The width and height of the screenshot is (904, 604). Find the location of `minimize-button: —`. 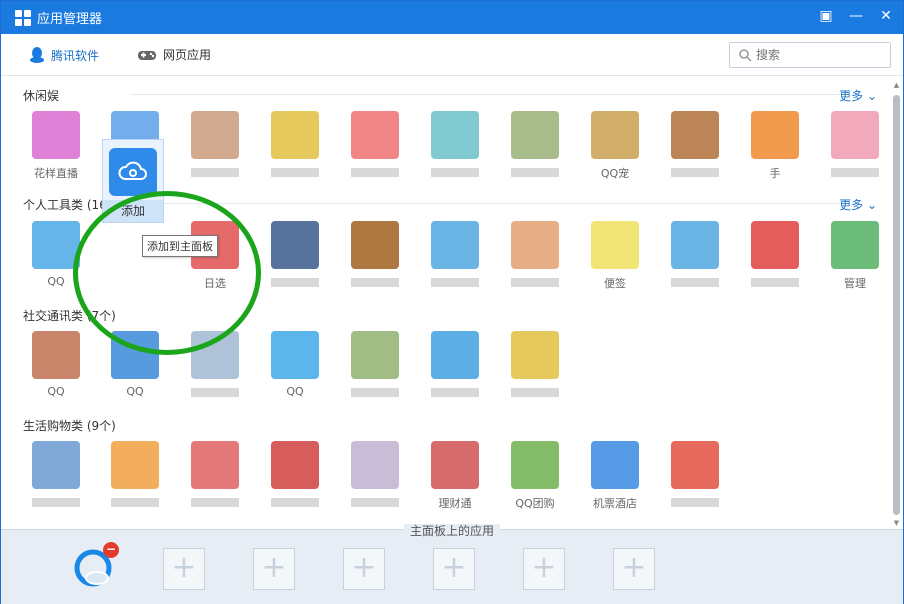

minimize-button: — is located at coordinates (856, 16).